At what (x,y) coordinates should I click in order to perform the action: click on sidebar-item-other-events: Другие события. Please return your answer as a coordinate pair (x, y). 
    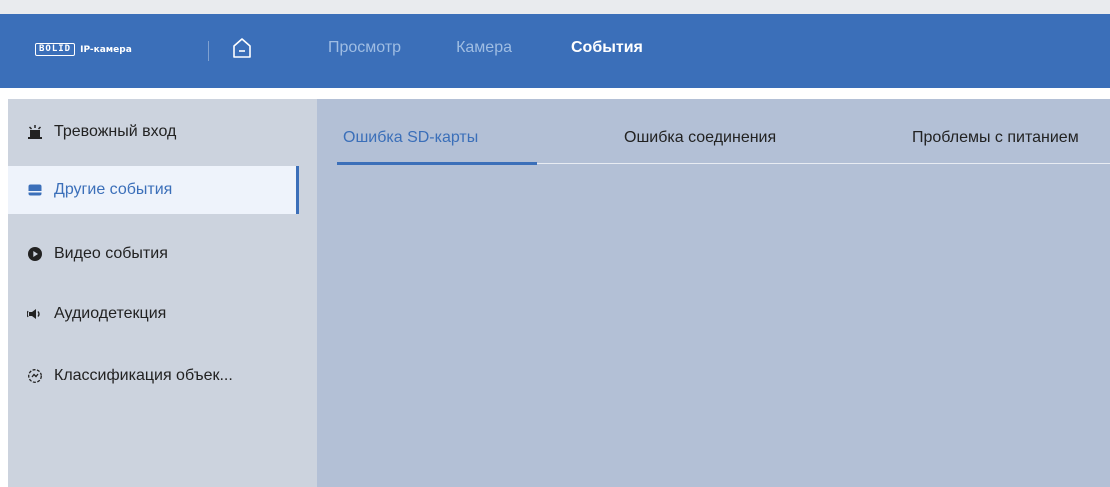
    Looking at the image, I should click on (153, 190).